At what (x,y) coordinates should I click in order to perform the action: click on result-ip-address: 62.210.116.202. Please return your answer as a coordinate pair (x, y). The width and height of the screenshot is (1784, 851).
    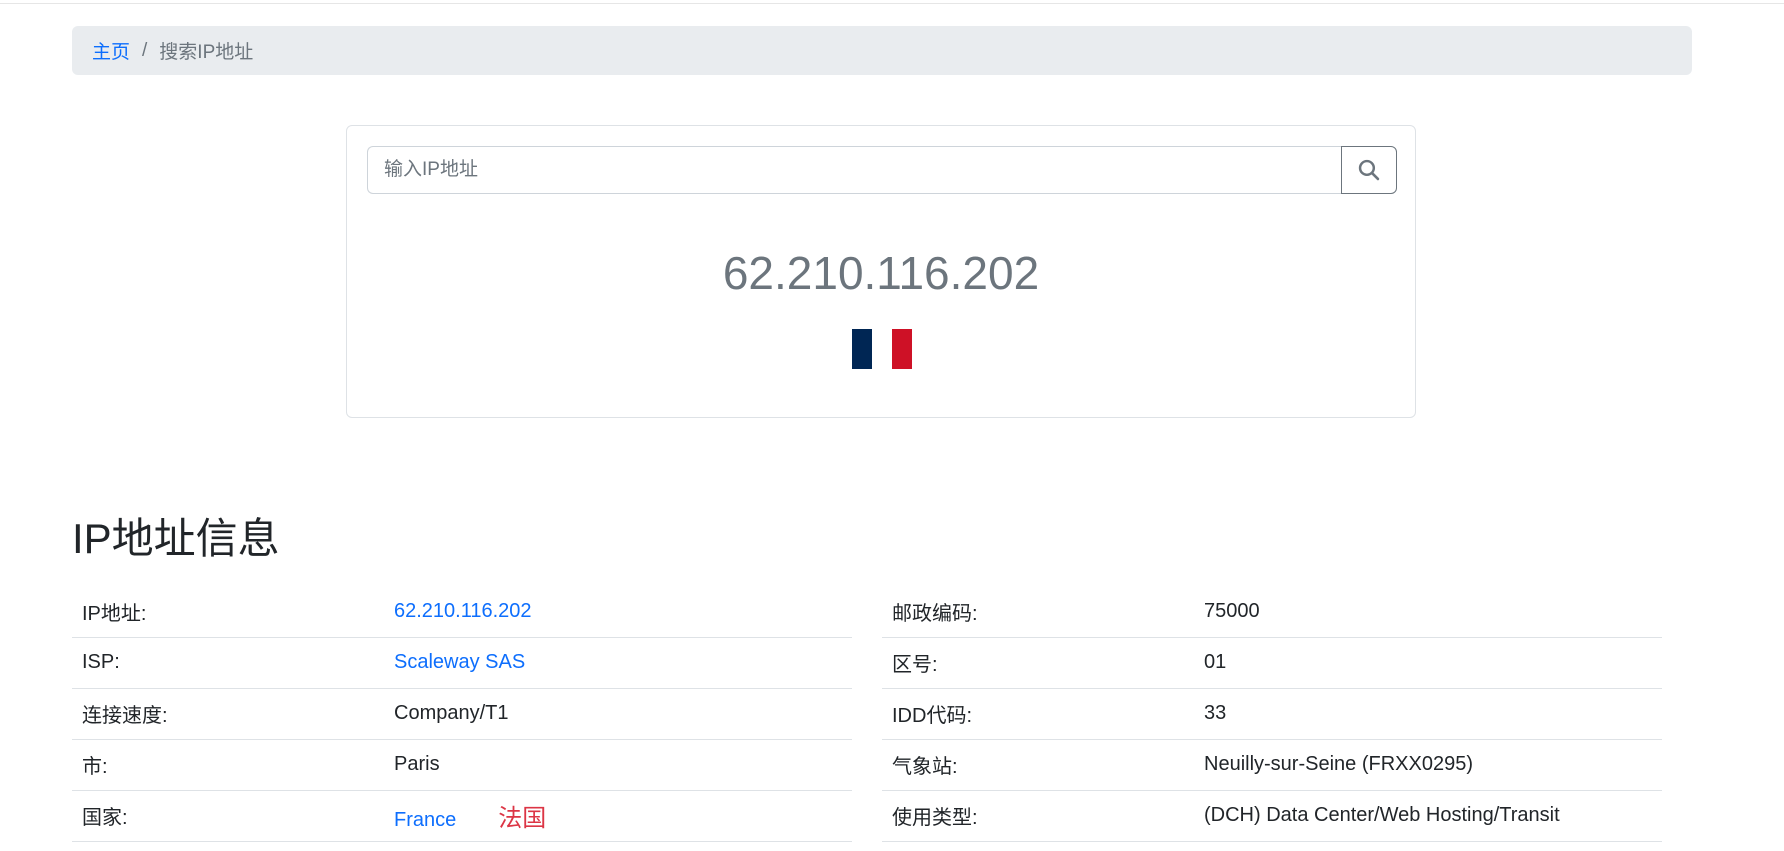
    Looking at the image, I should click on (881, 273).